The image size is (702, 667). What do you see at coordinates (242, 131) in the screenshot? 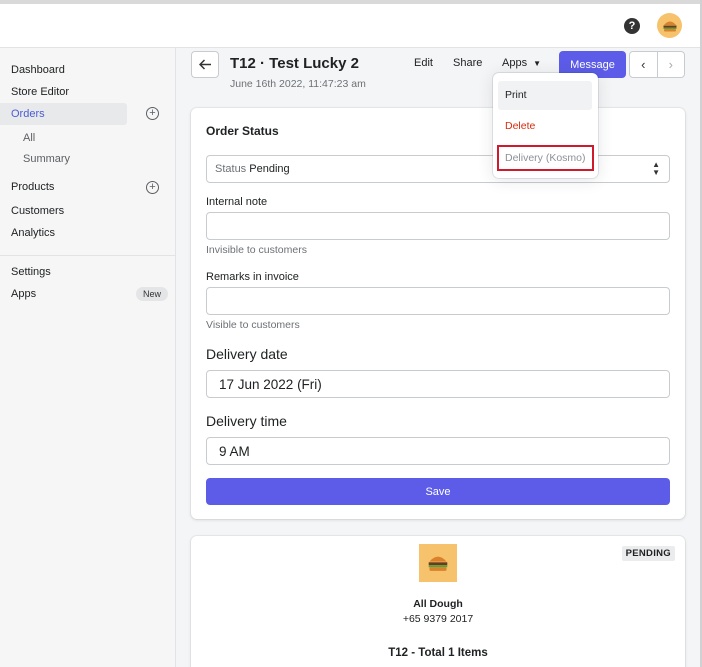
I see `order-status-title: Order Status` at bounding box center [242, 131].